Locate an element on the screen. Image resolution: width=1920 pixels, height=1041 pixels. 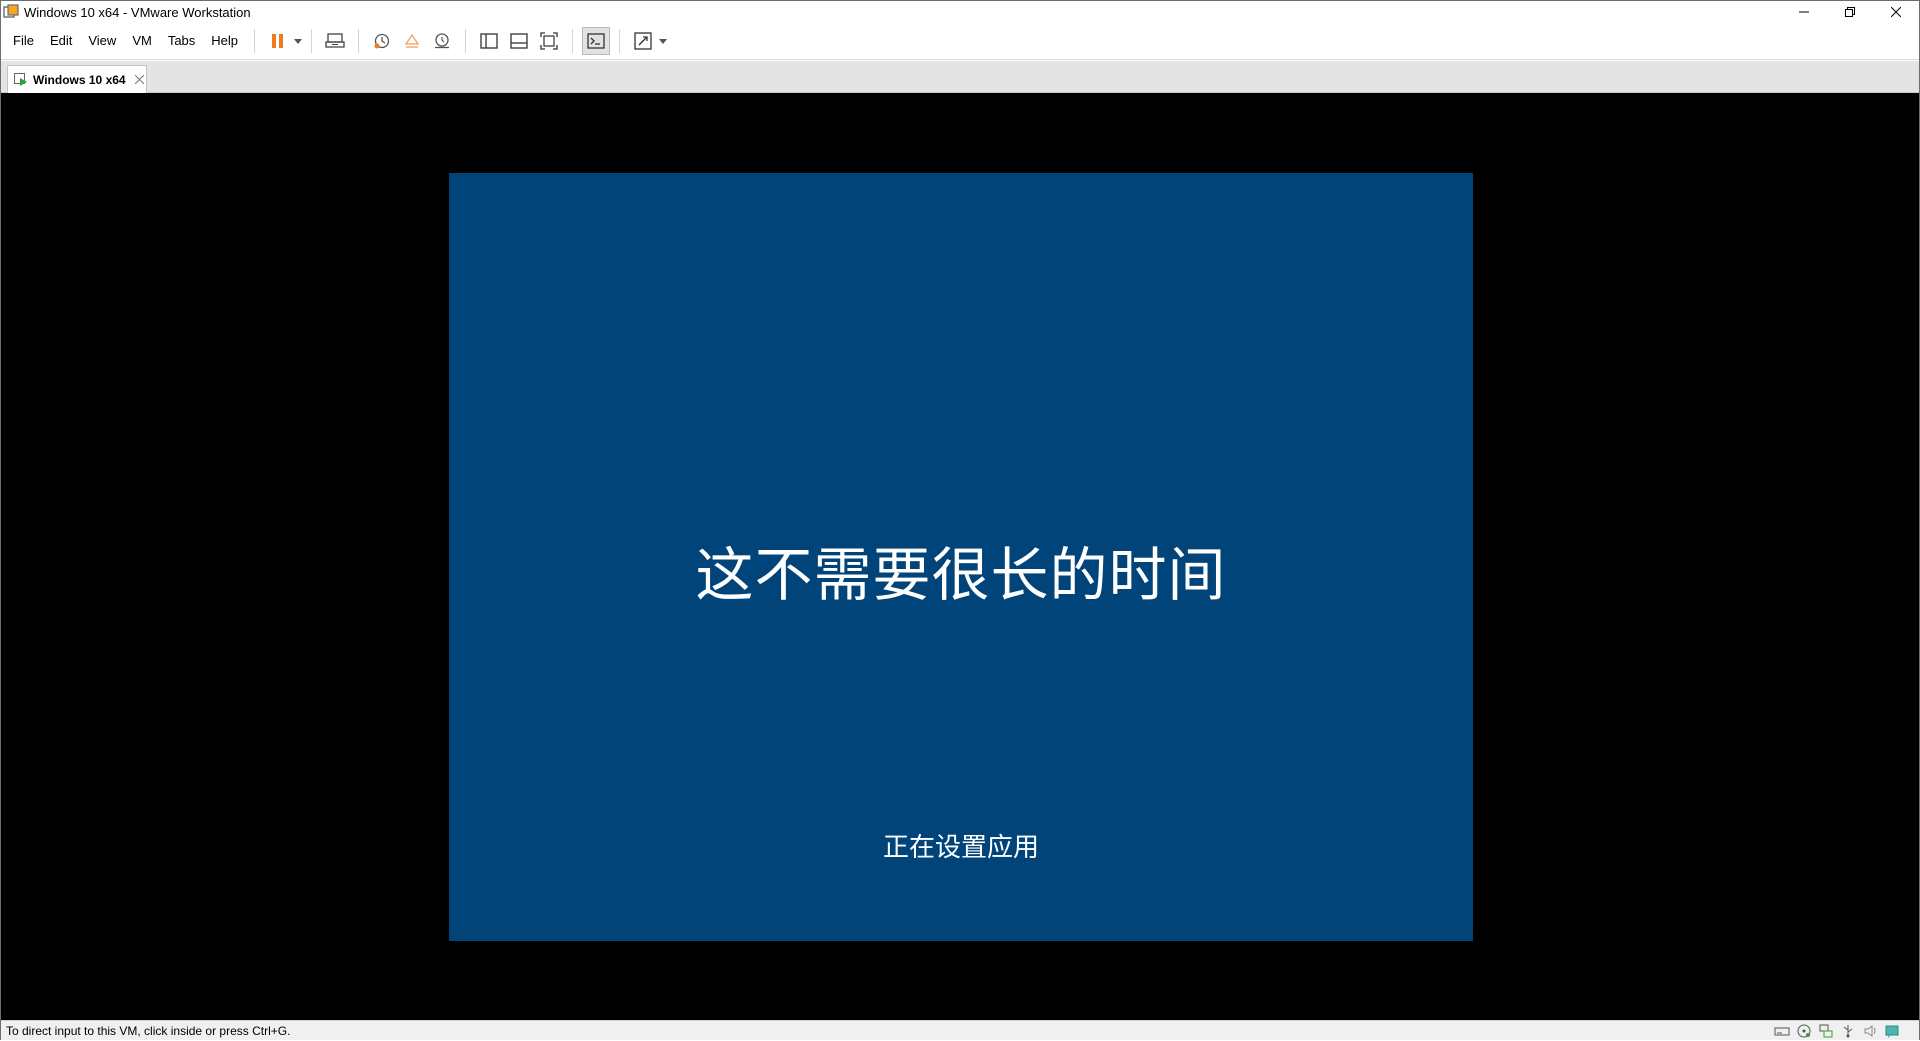
menu-vm: VM is located at coordinates (142, 41).